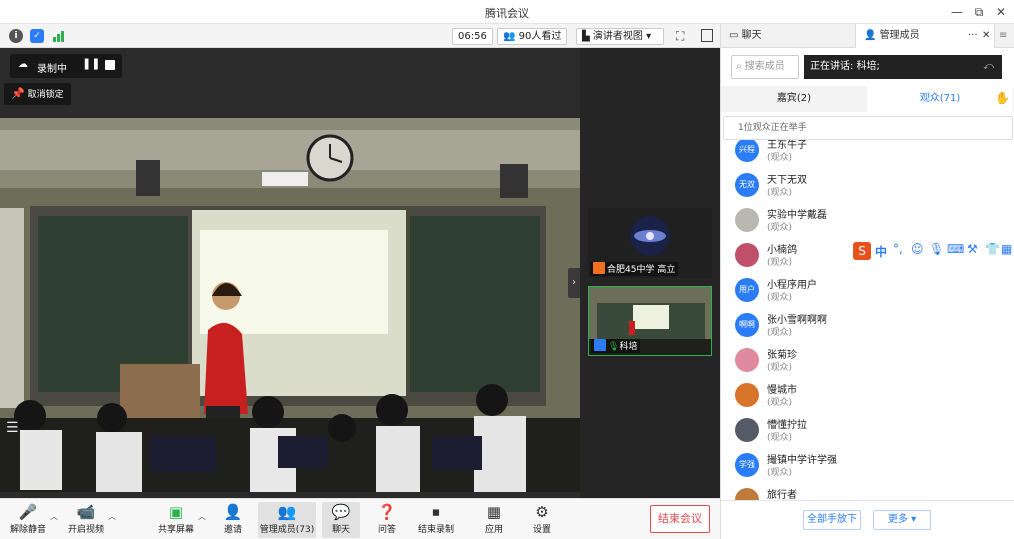  What do you see at coordinates (387, 512) in the screenshot?
I see `question-icon: ❓` at bounding box center [387, 512].